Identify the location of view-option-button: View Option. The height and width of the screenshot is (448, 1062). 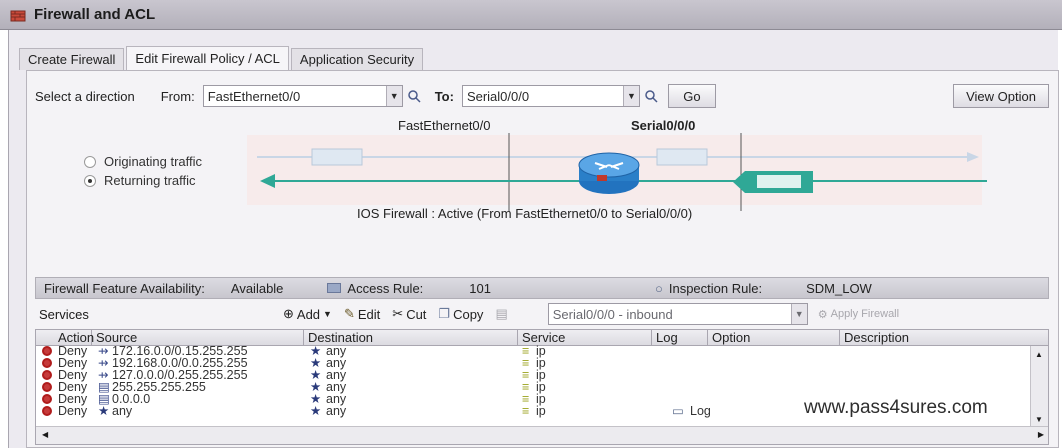
(1001, 96).